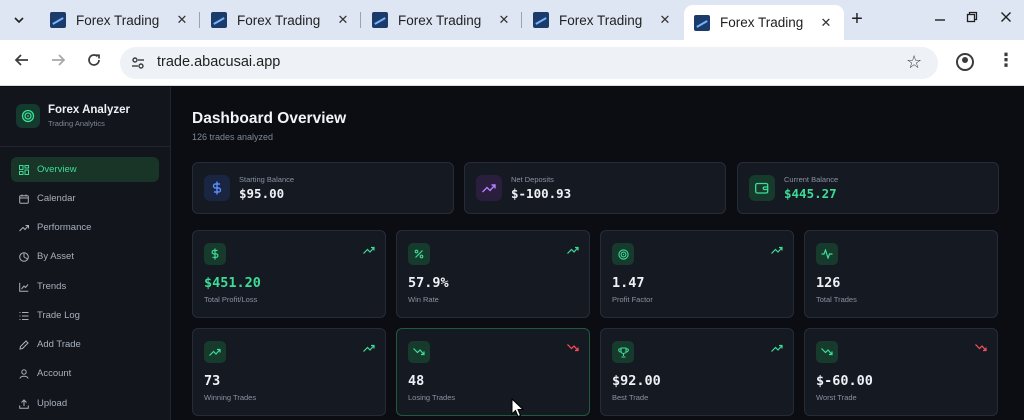 This screenshot has width=1024, height=420. Describe the element at coordinates (289, 372) in the screenshot. I see `stat-card-winning-trades: 73 Winning Trades` at that location.